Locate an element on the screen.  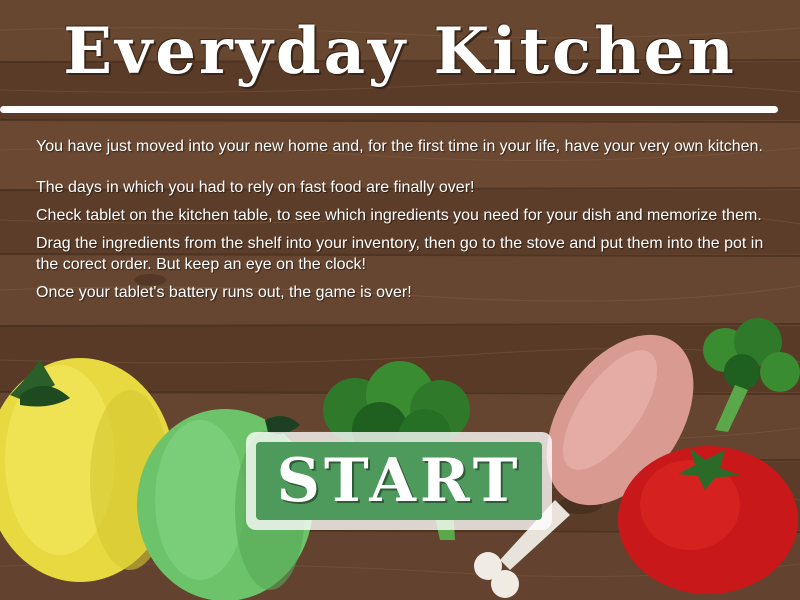
start-button: START is located at coordinates (399, 481).